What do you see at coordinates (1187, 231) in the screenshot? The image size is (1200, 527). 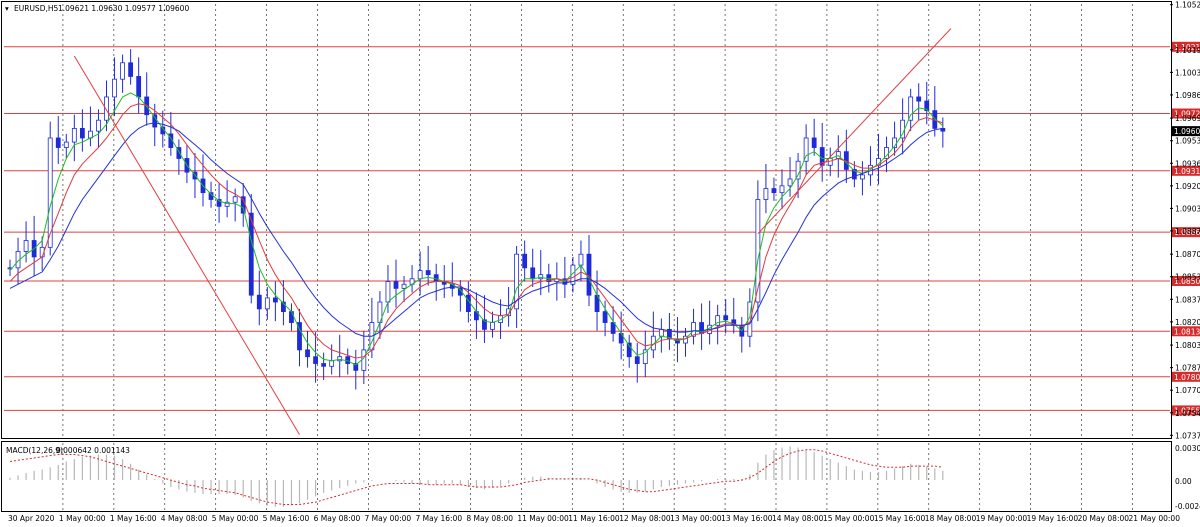 I see `price-tick-label: 1.08870` at bounding box center [1187, 231].